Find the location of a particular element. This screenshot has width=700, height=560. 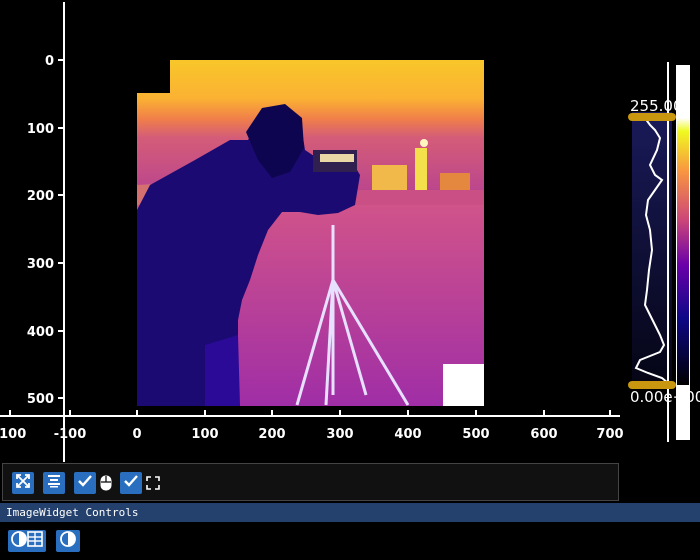

min-level-label: 0.00e+00 is located at coordinates (665, 397).